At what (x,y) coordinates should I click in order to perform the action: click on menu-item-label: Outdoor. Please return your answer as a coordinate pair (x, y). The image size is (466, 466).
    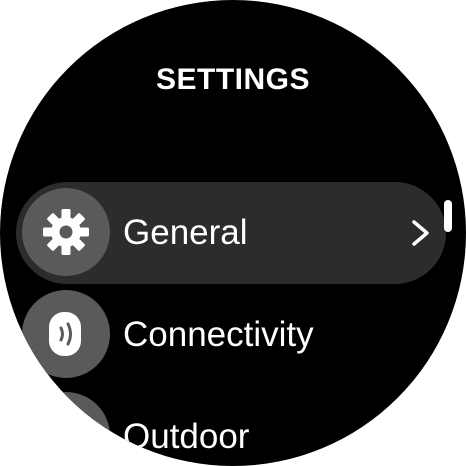
    Looking at the image, I should click on (186, 436).